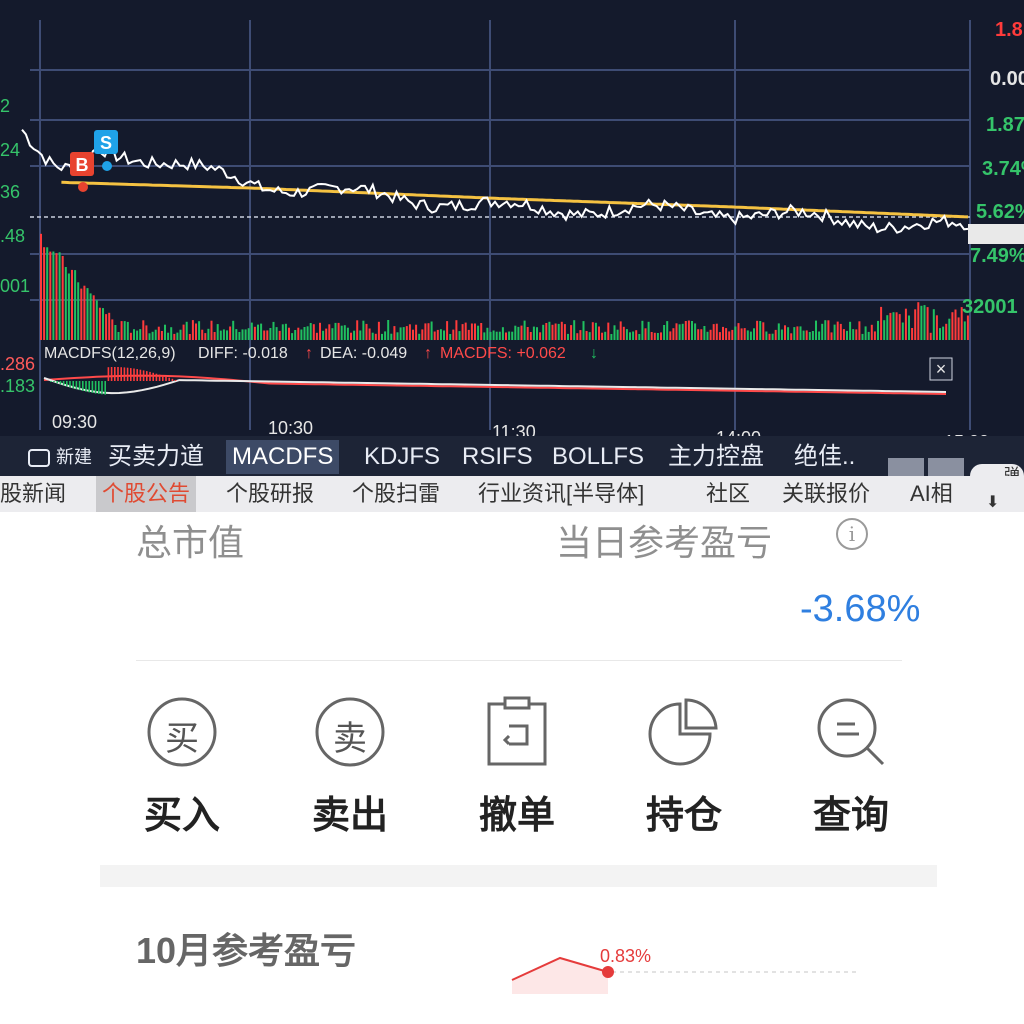 The height and width of the screenshot is (1024, 1024). What do you see at coordinates (728, 494) in the screenshot?
I see `tab-community: 社区` at bounding box center [728, 494].